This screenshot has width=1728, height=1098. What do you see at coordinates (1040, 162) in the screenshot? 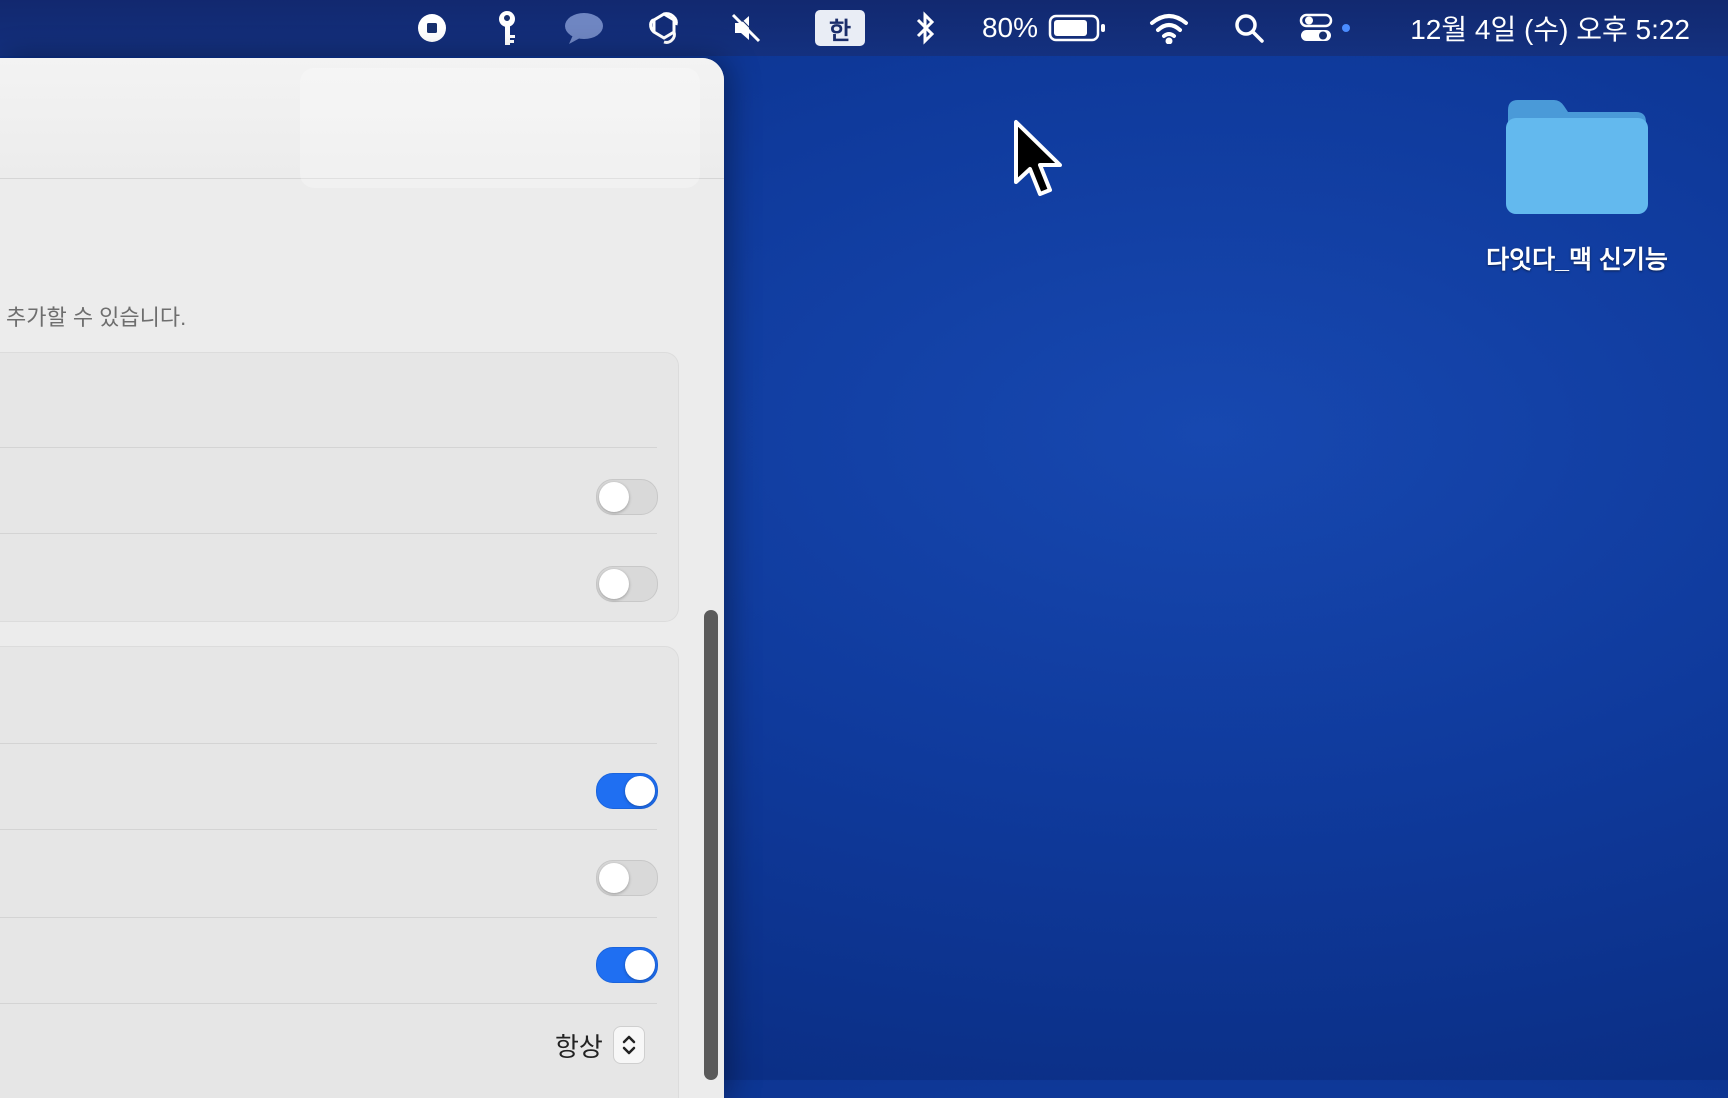
I see `mouse-pointer-icon` at bounding box center [1040, 162].